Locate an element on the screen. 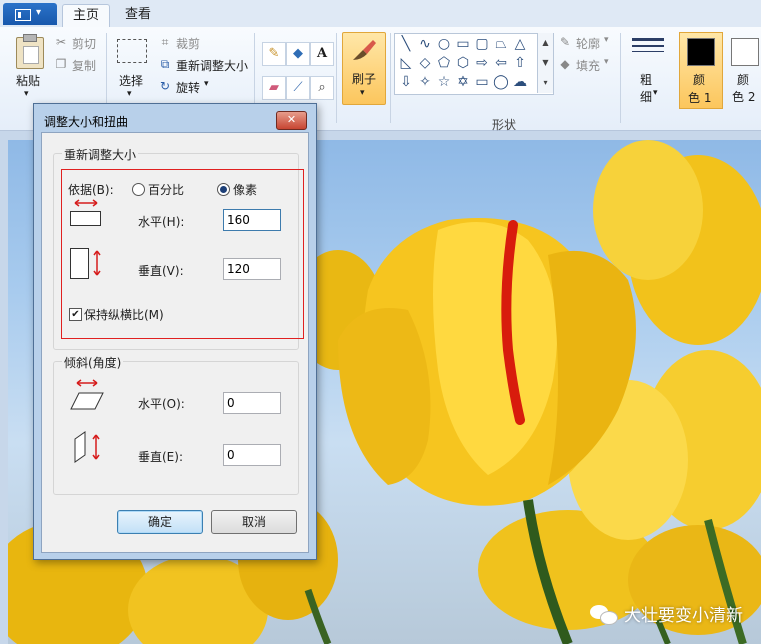 This screenshot has width=761, height=644. scroll-down-icon: ▼ is located at coordinates (545, 63).